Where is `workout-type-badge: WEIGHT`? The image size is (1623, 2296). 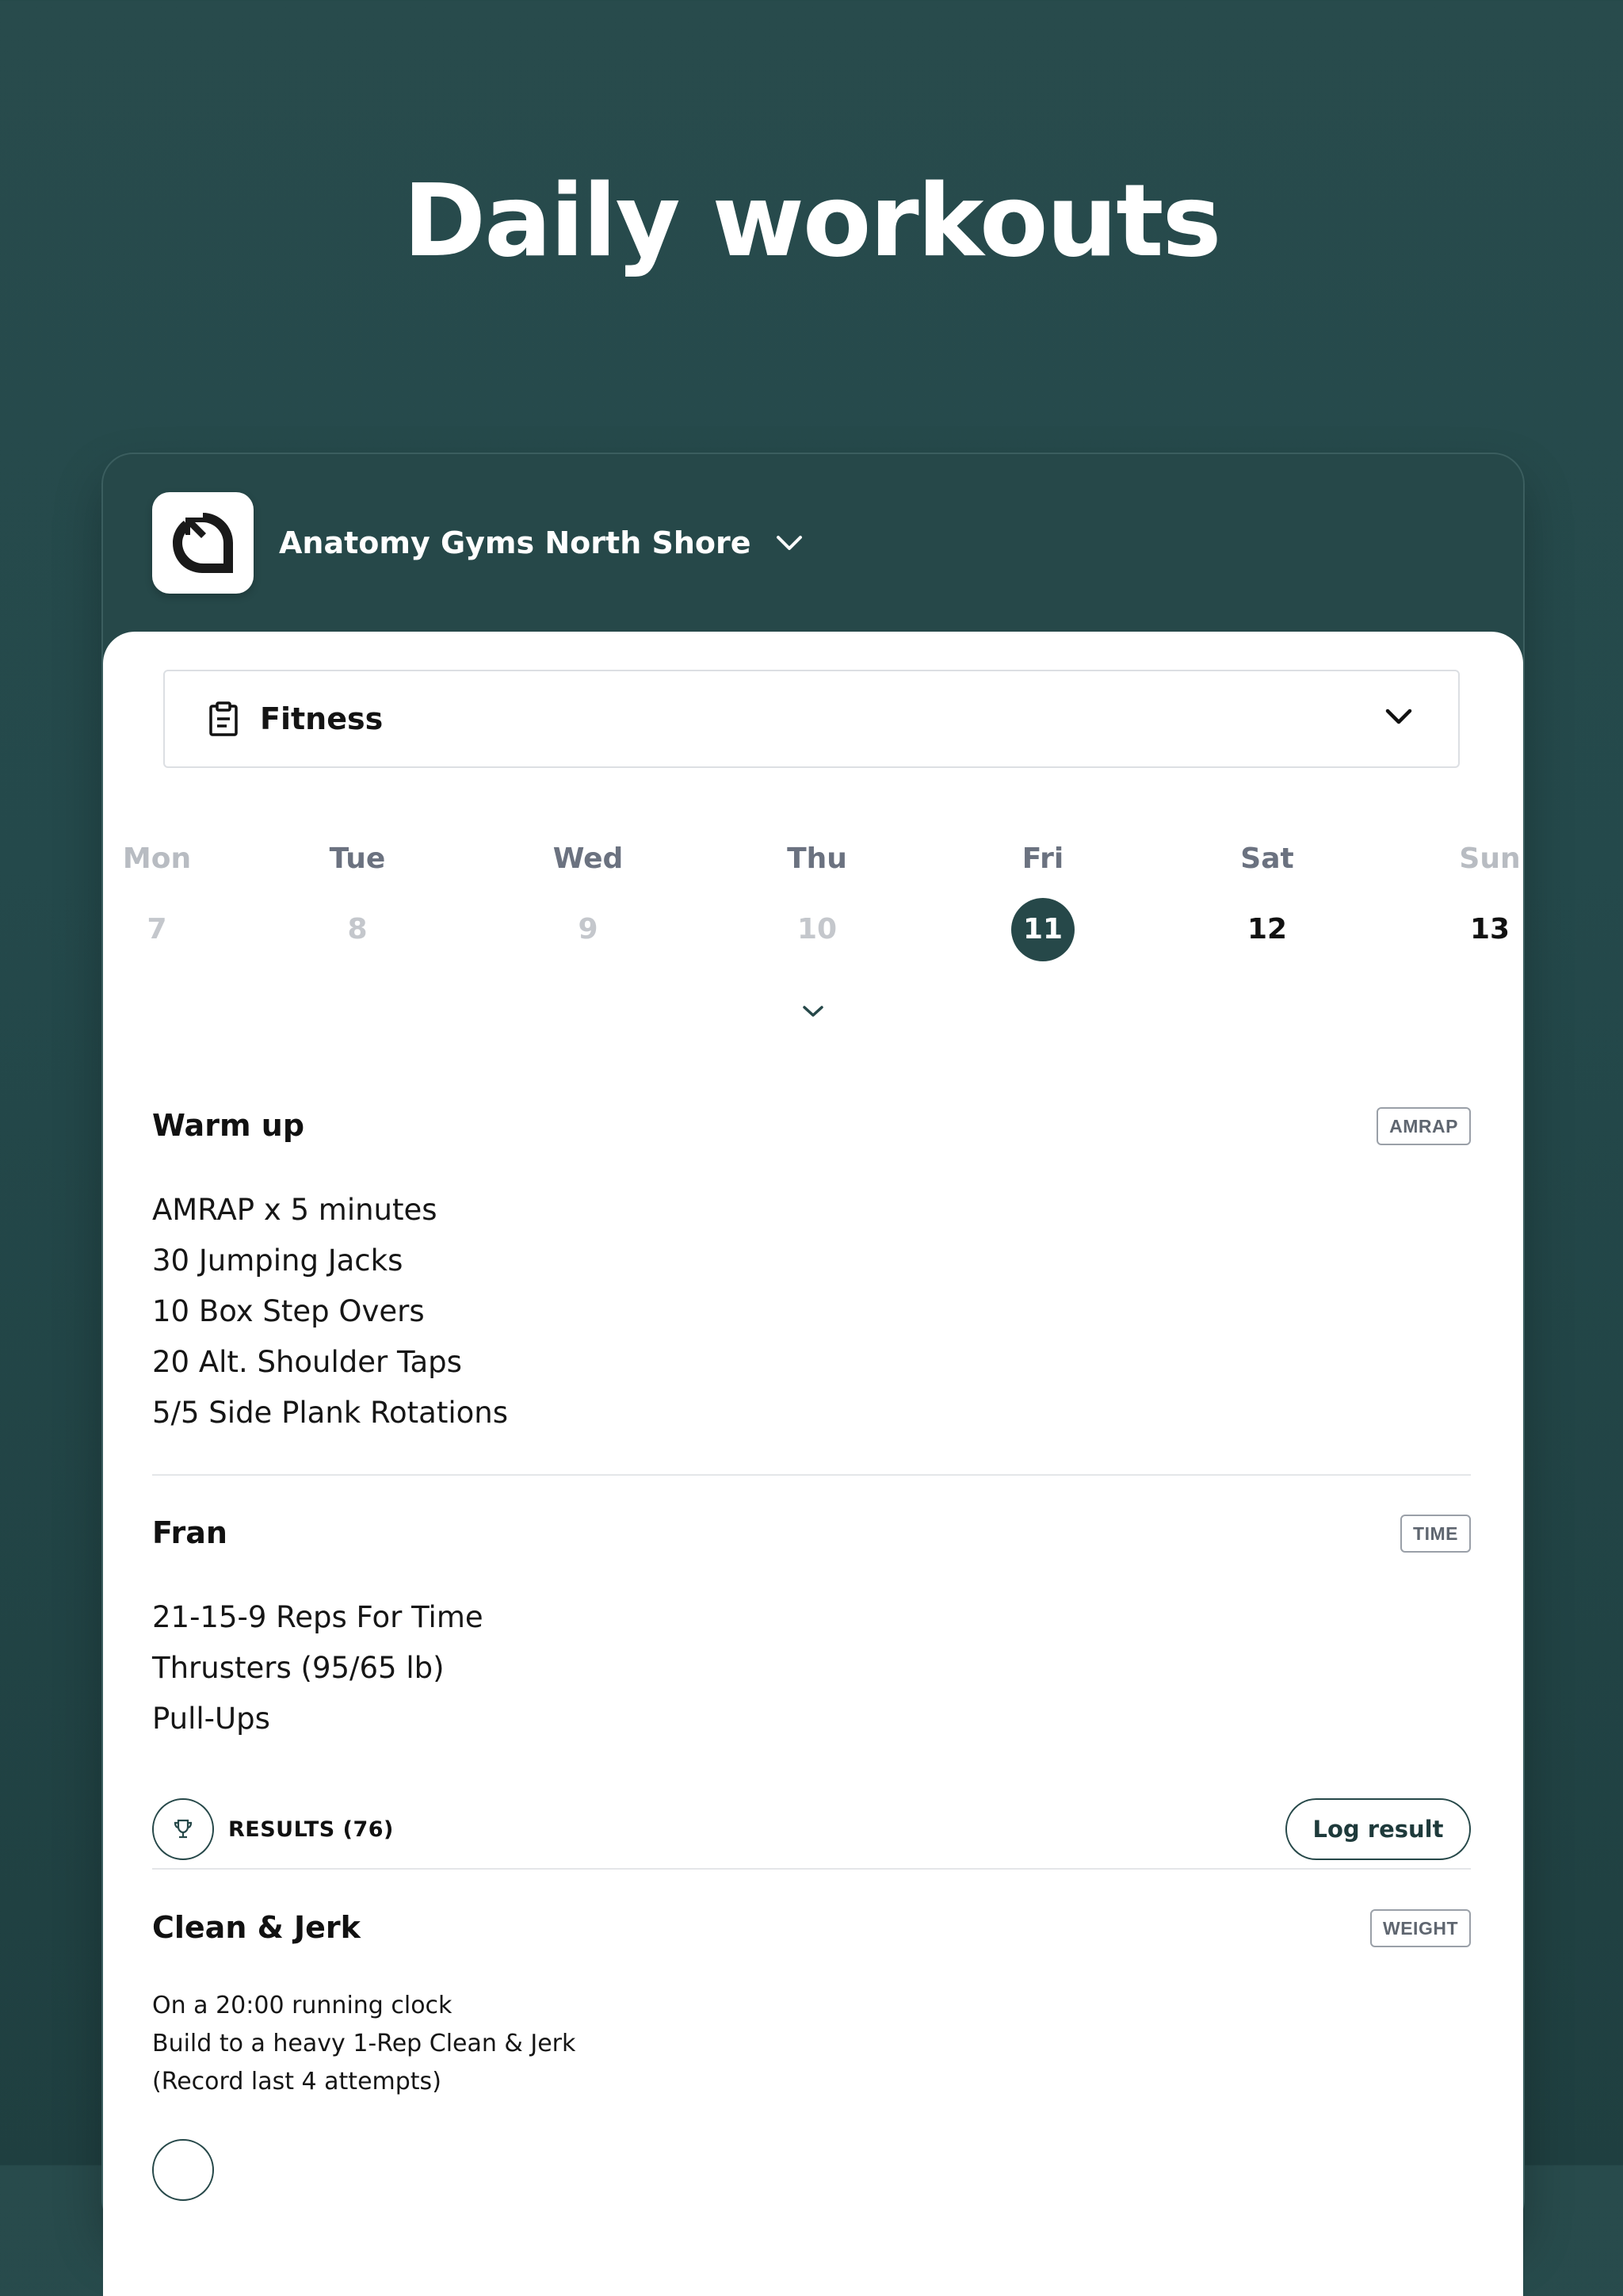
workout-type-badge: WEIGHT is located at coordinates (1421, 1928).